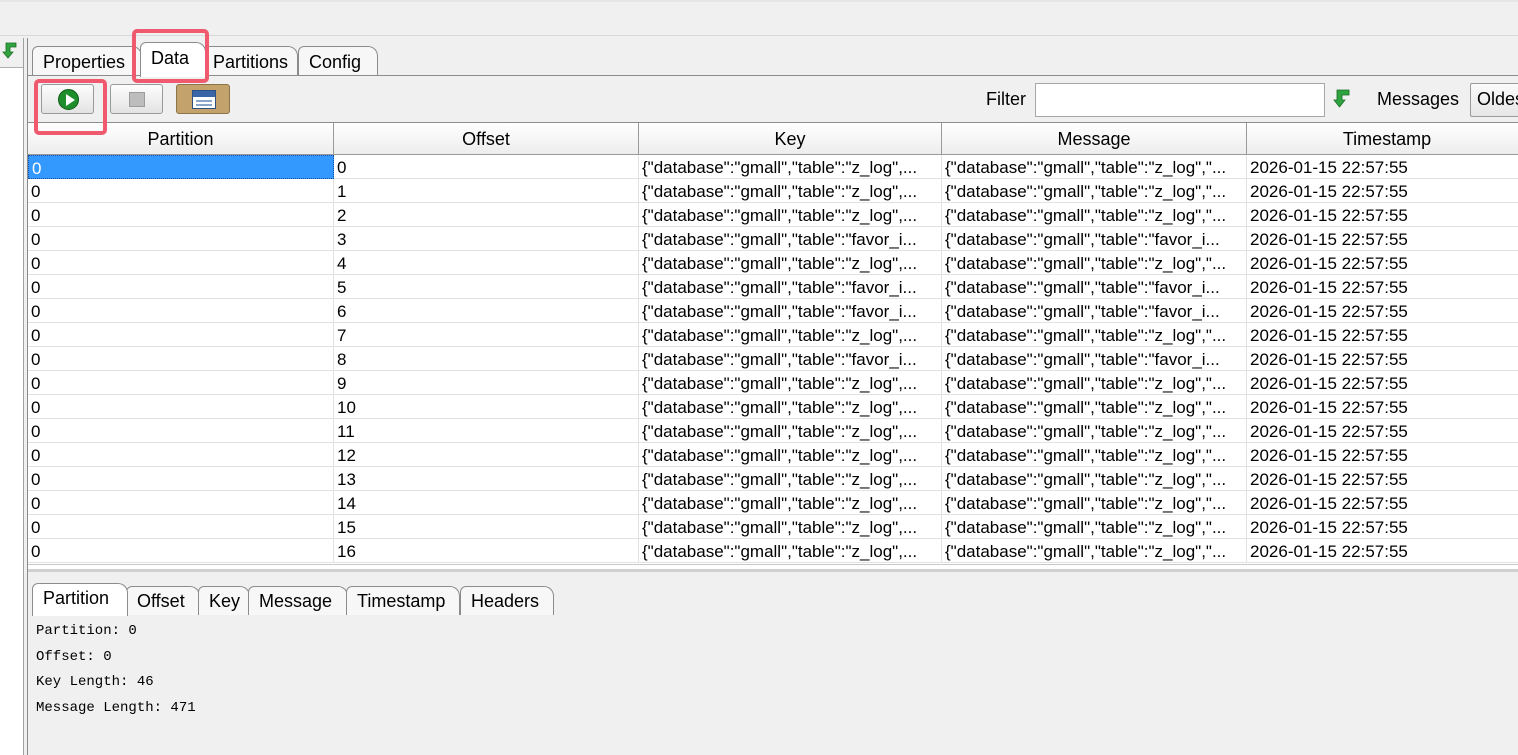  Describe the element at coordinates (1180, 100) in the screenshot. I see `filter-input` at that location.